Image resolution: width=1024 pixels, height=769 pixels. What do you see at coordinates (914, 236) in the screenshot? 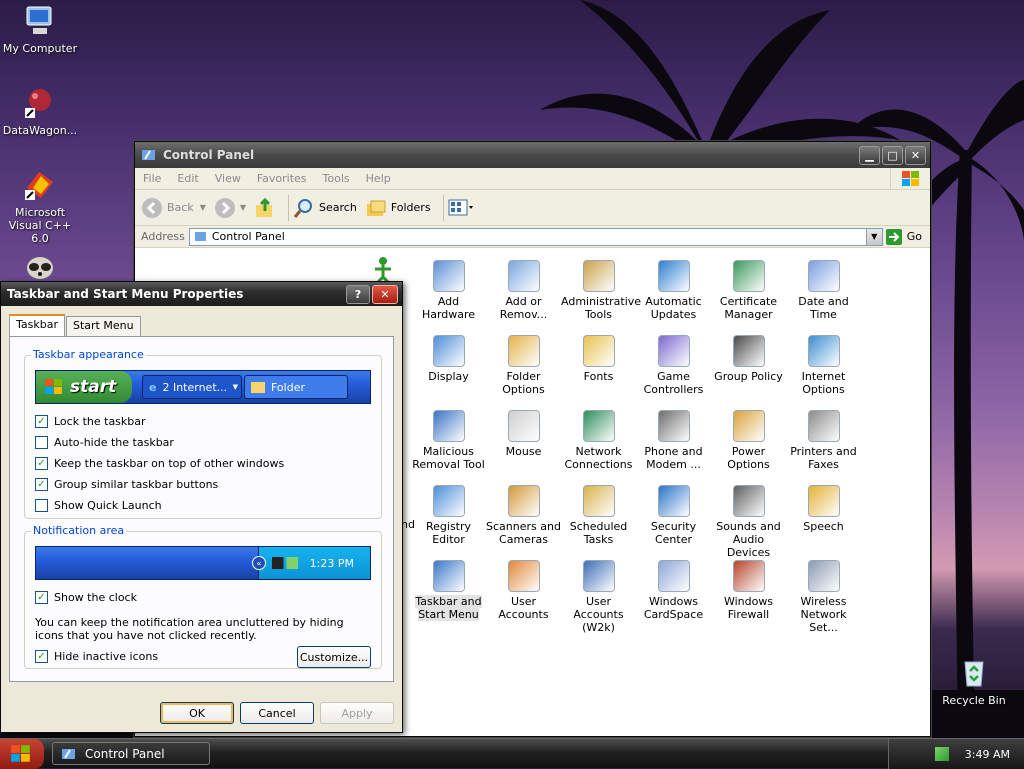
I see `go-label: Go` at bounding box center [914, 236].